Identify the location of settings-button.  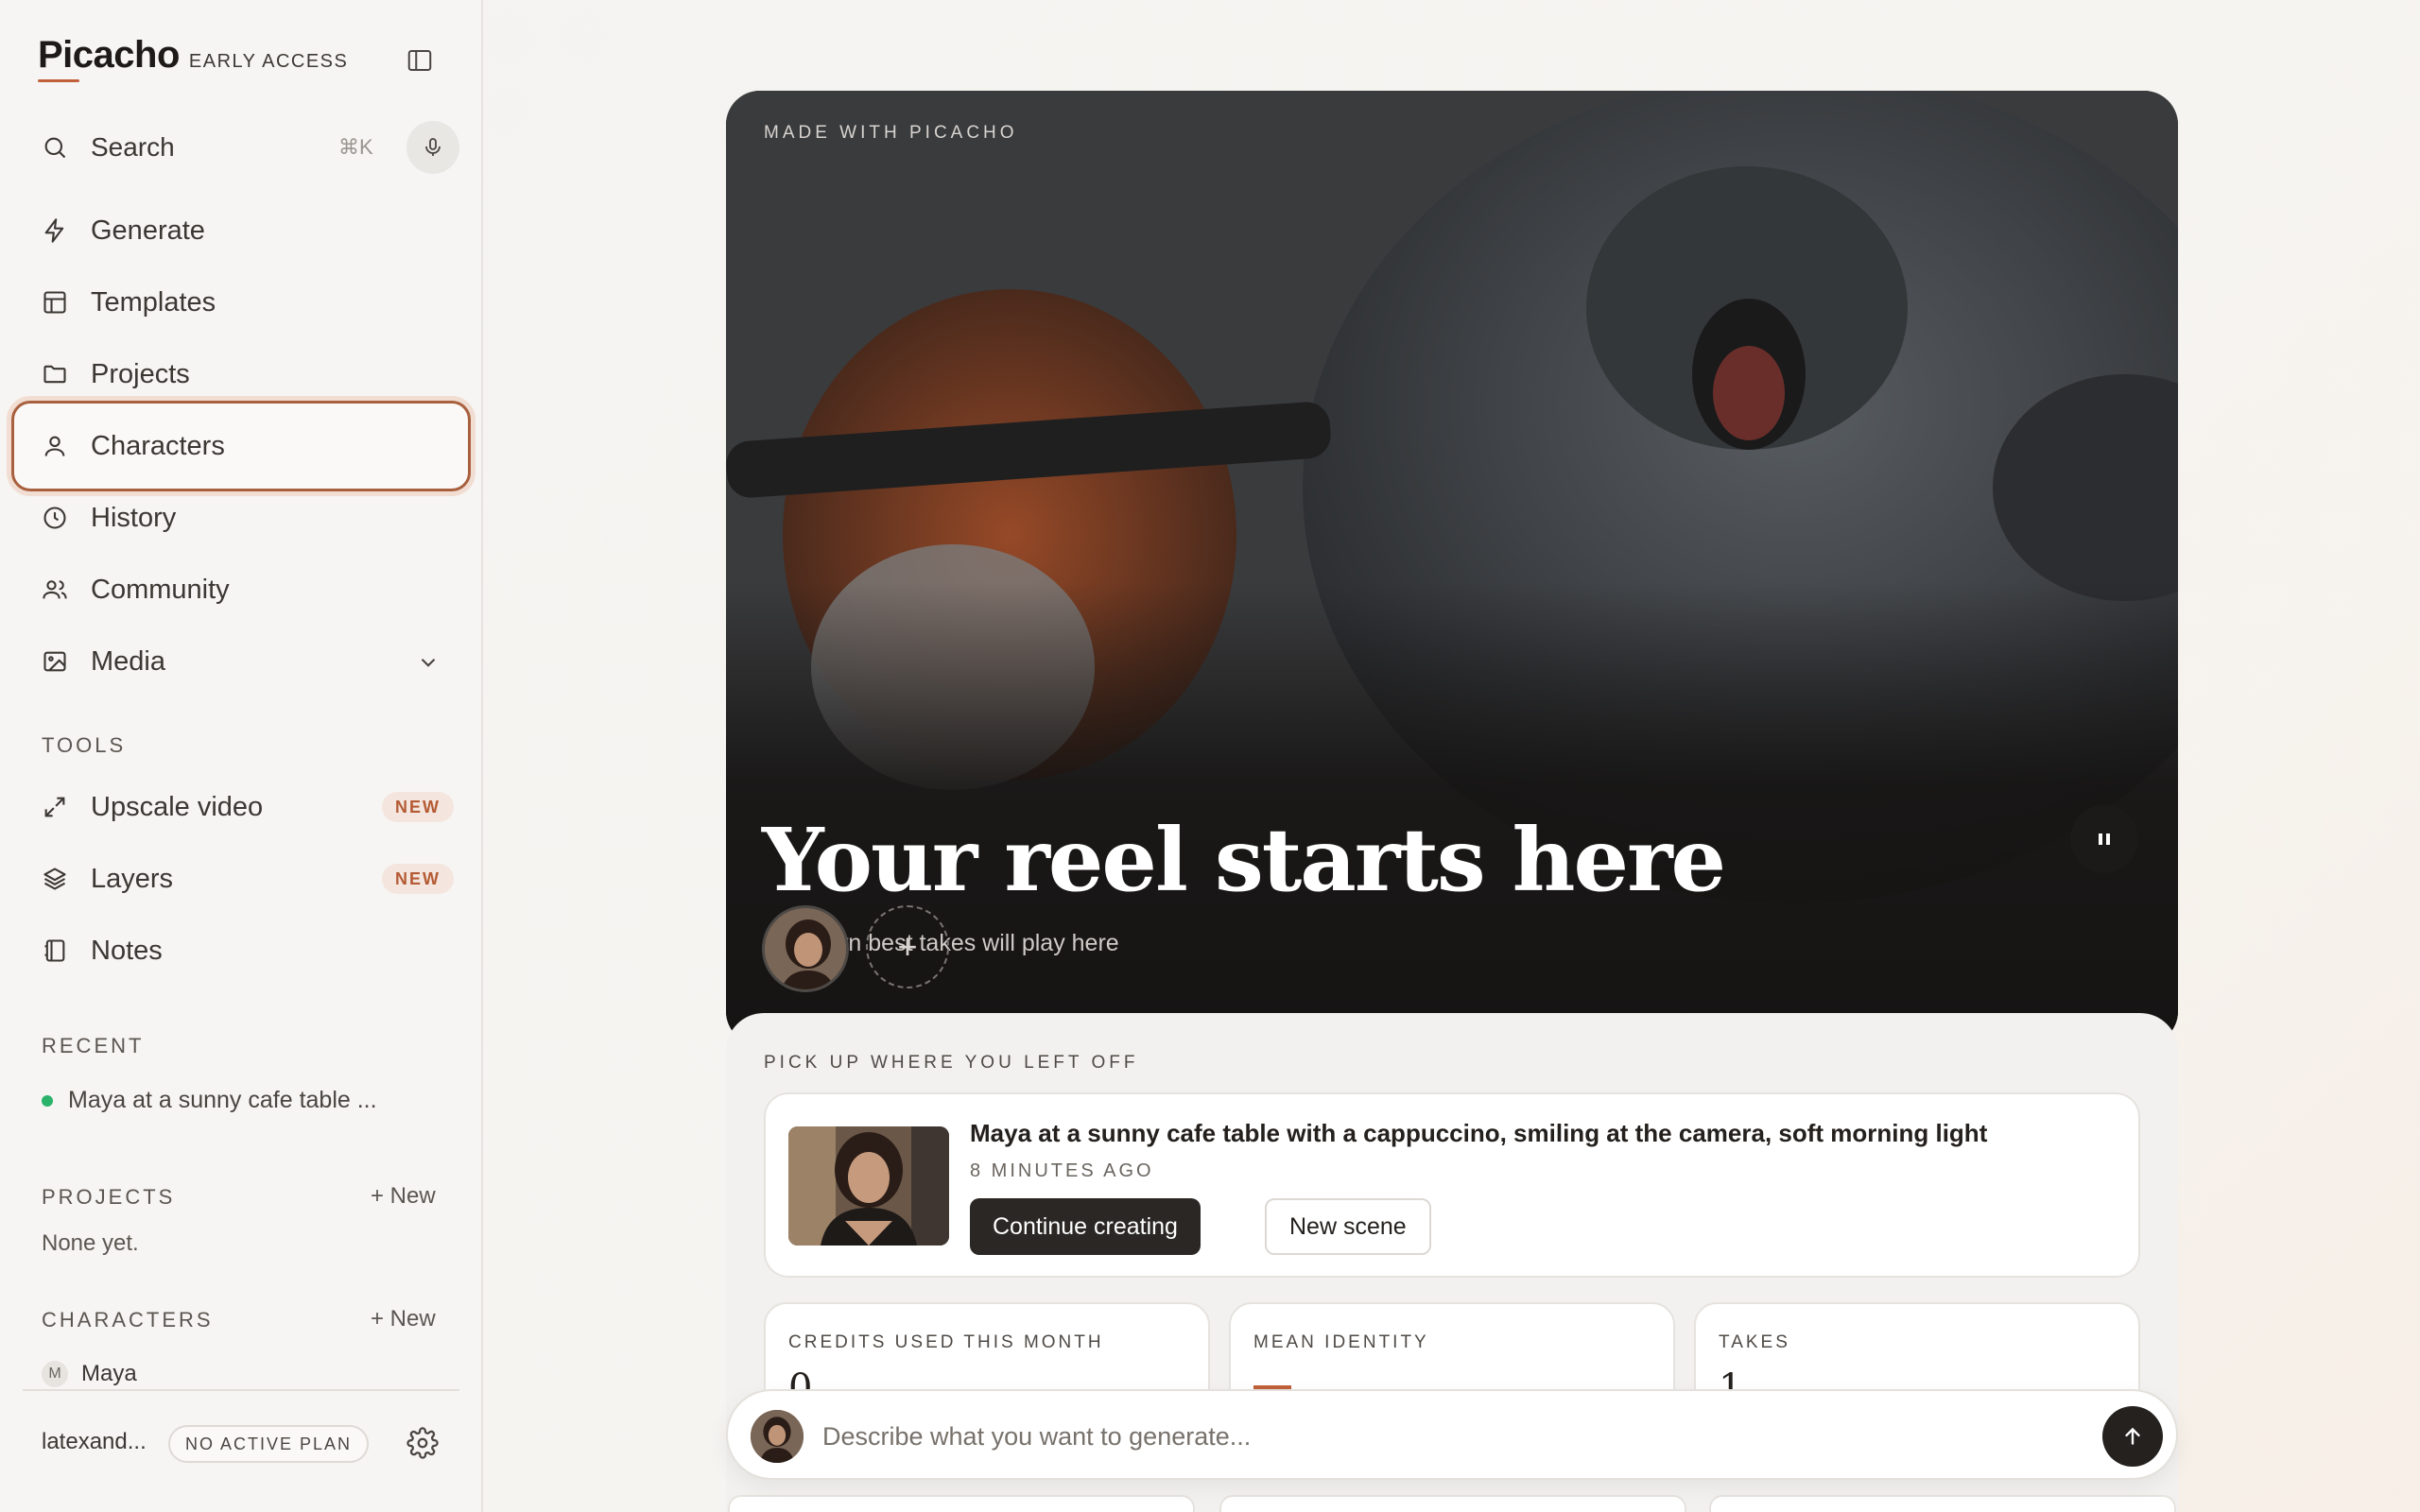
(423, 1445).